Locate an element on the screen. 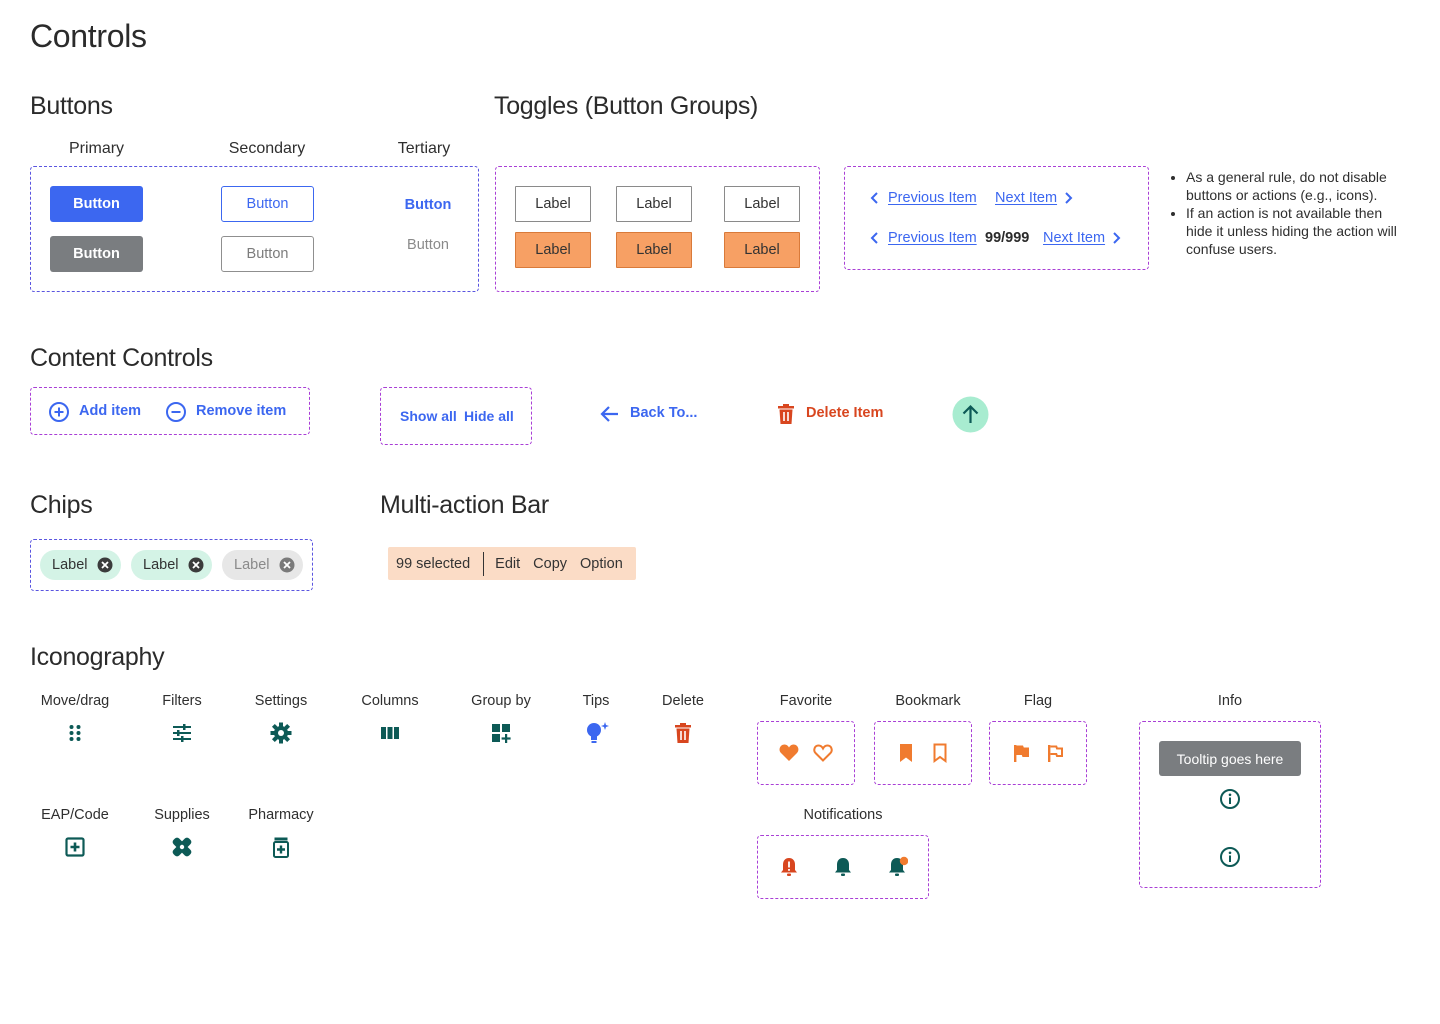 This screenshot has height=1024, width=1440. copy-action: Copy is located at coordinates (550, 564).